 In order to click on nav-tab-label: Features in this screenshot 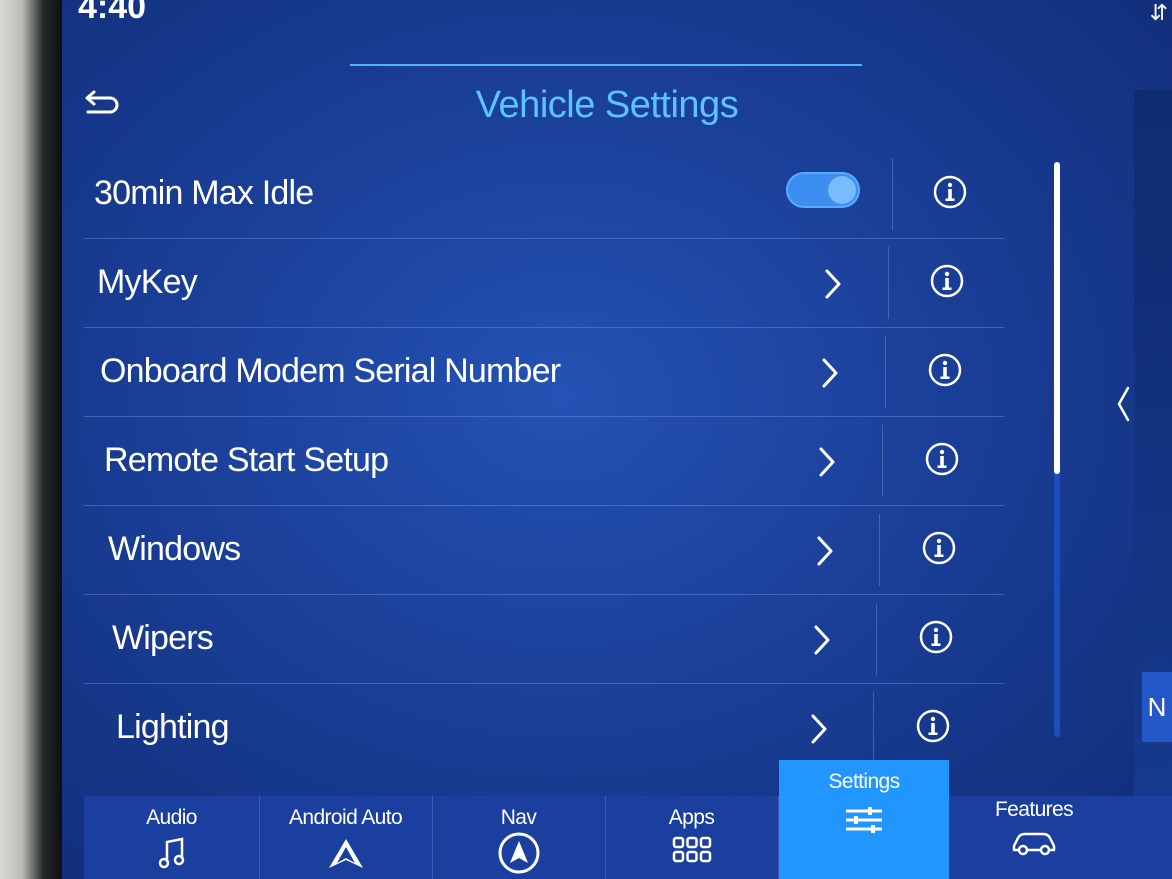, I will do `click(1034, 809)`.